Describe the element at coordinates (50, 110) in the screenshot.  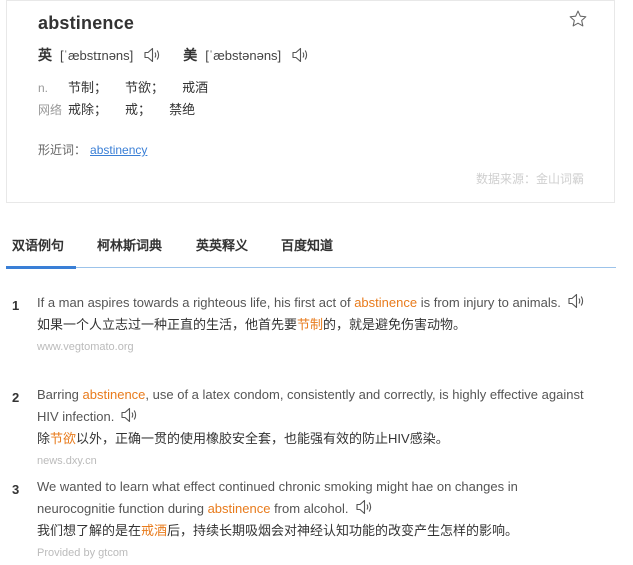
I see `part-of-speech: 网络` at that location.